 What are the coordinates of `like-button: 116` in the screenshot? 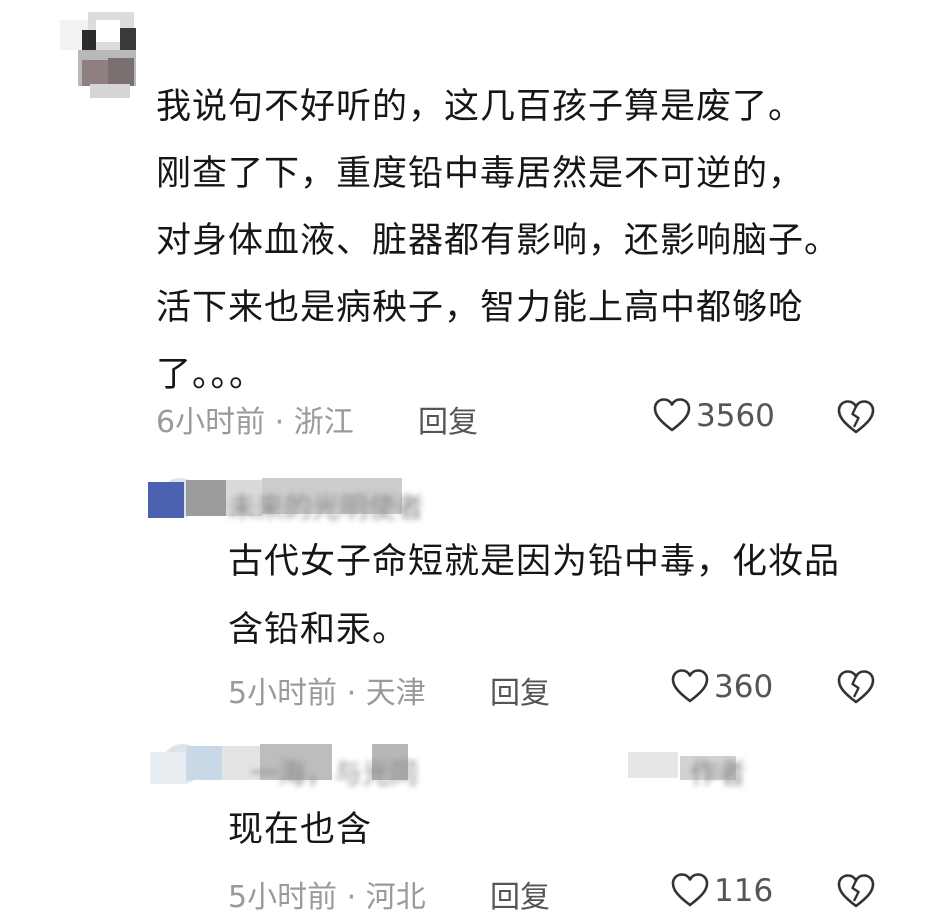 It's located at (721, 891).